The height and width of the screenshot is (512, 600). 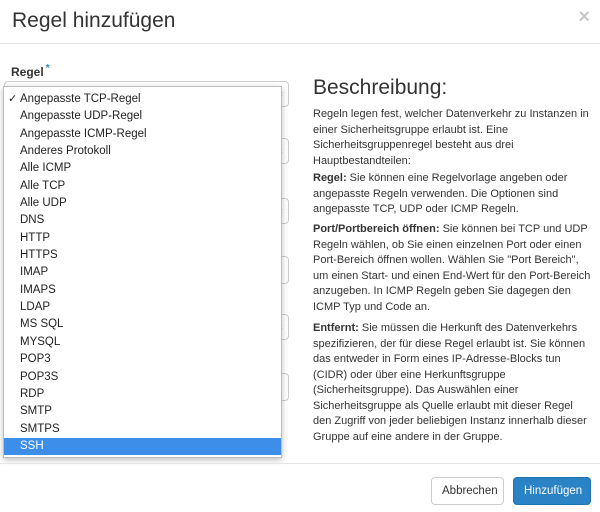 I want to click on rule-option: MS SQL, so click(x=142, y=324).